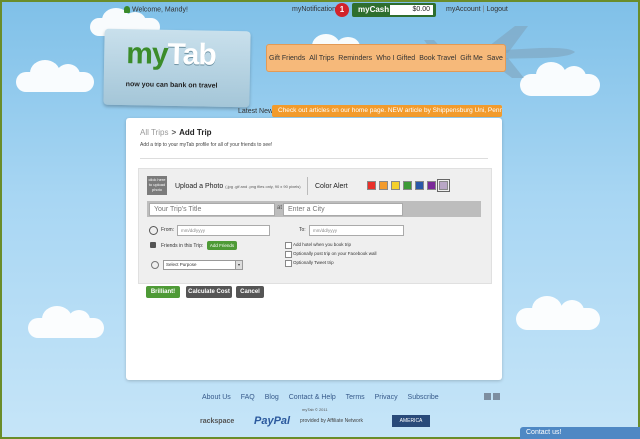 This screenshot has width=640, height=439. Describe the element at coordinates (280, 208) in the screenshot. I see `at-label: at` at that location.